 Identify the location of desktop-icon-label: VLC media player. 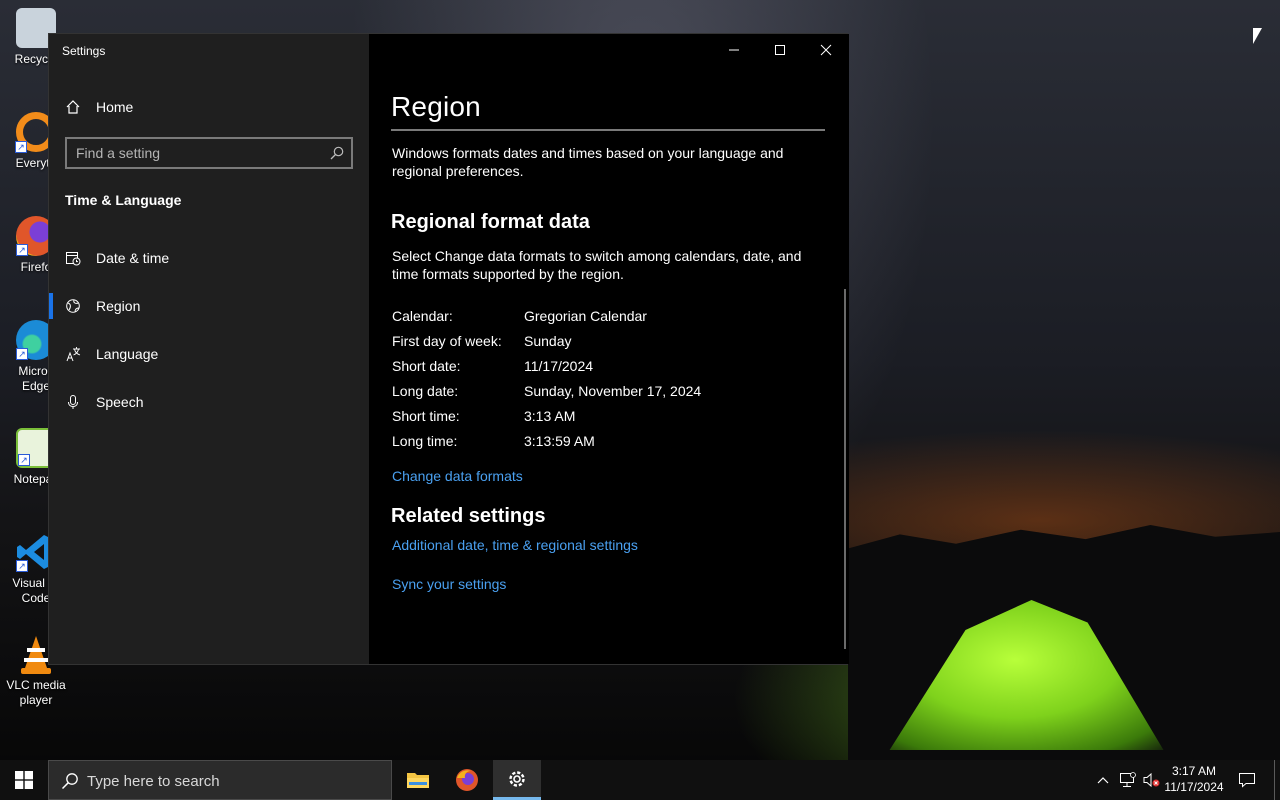
(36, 692).